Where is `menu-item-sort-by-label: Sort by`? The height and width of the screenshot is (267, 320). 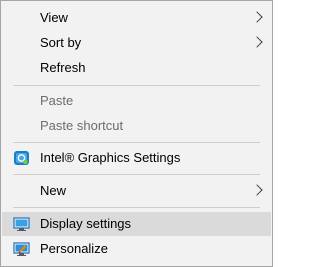 menu-item-sort-by-label: Sort by is located at coordinates (61, 42).